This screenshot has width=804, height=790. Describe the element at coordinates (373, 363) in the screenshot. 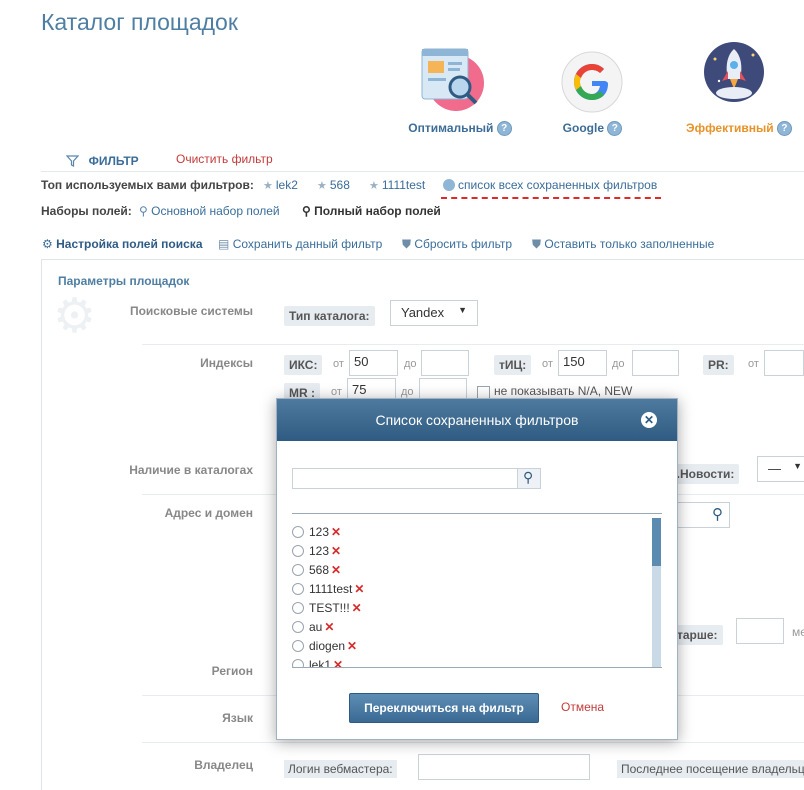

I see `iks-from-input: 50` at that location.